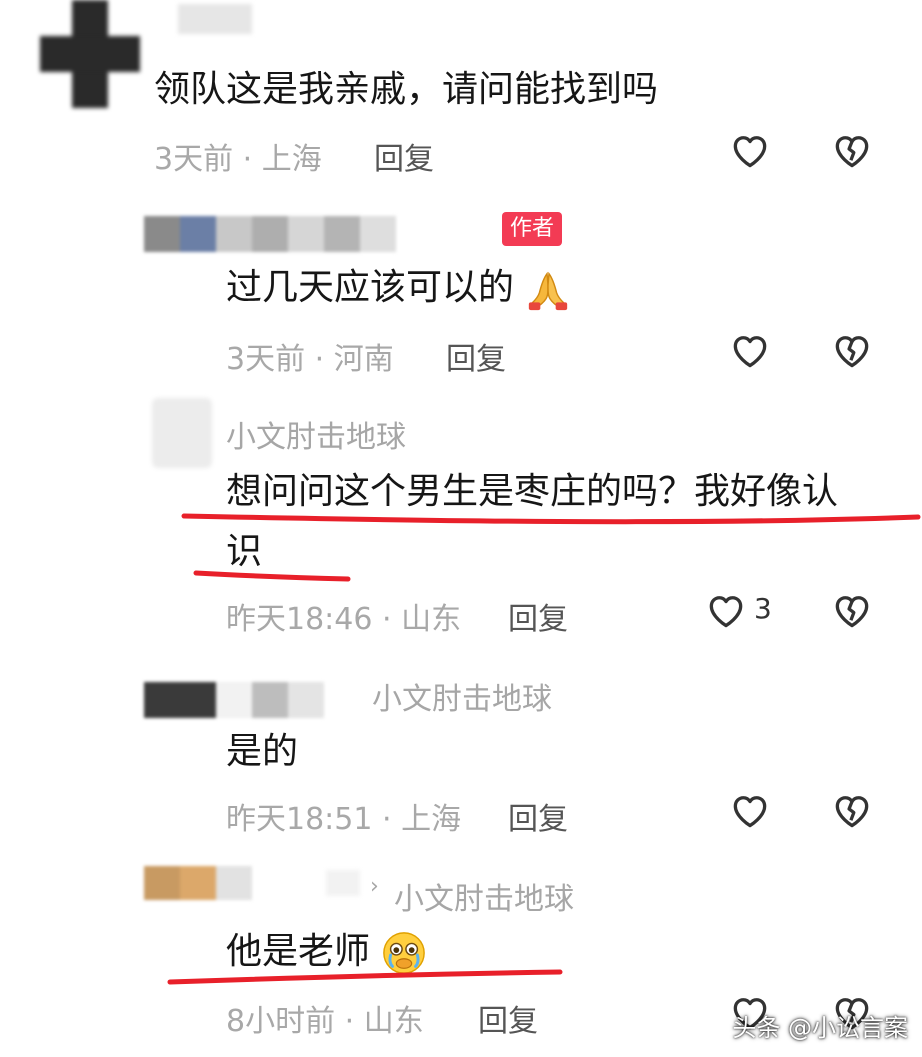  What do you see at coordinates (820, 1028) in the screenshot?
I see `watermark: 头条 @小讼言案` at bounding box center [820, 1028].